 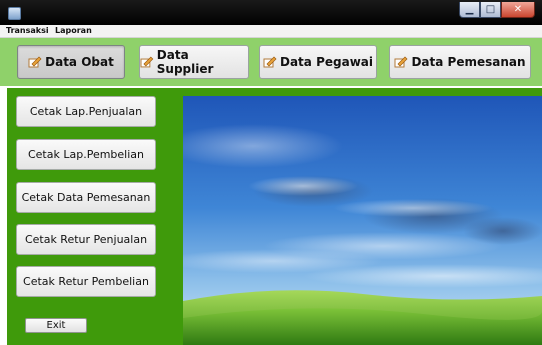 I want to click on cetak-lap-penjualan-label: Cetak Lap.Penjualan, so click(x=86, y=111).